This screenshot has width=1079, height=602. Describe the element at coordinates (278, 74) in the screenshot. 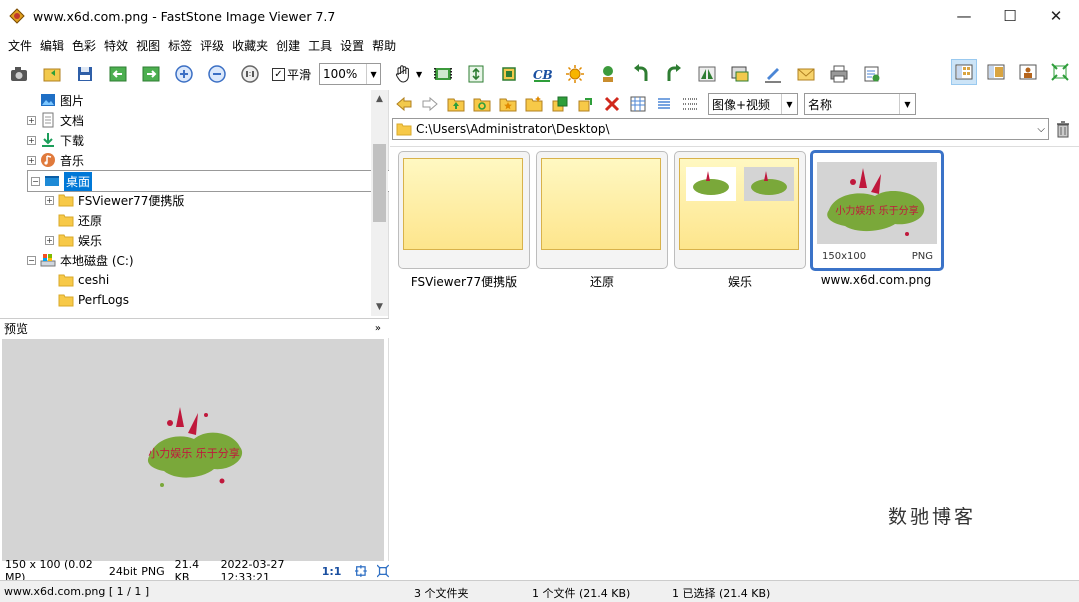

I see `smooth-check: ✓` at that location.